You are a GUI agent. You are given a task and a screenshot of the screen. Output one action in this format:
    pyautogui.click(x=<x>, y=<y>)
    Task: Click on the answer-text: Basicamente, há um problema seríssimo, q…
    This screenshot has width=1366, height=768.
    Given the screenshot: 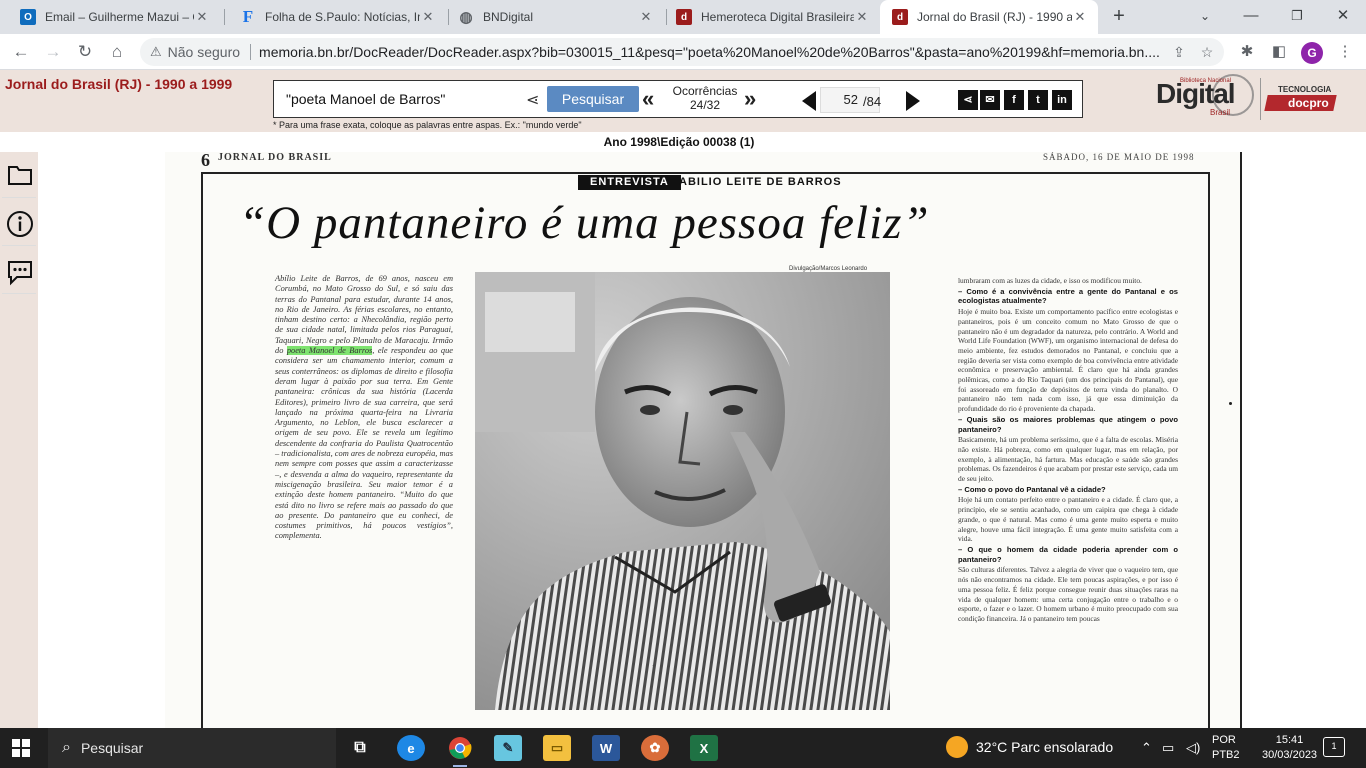 What is the action you would take?
    pyautogui.click(x=1068, y=459)
    